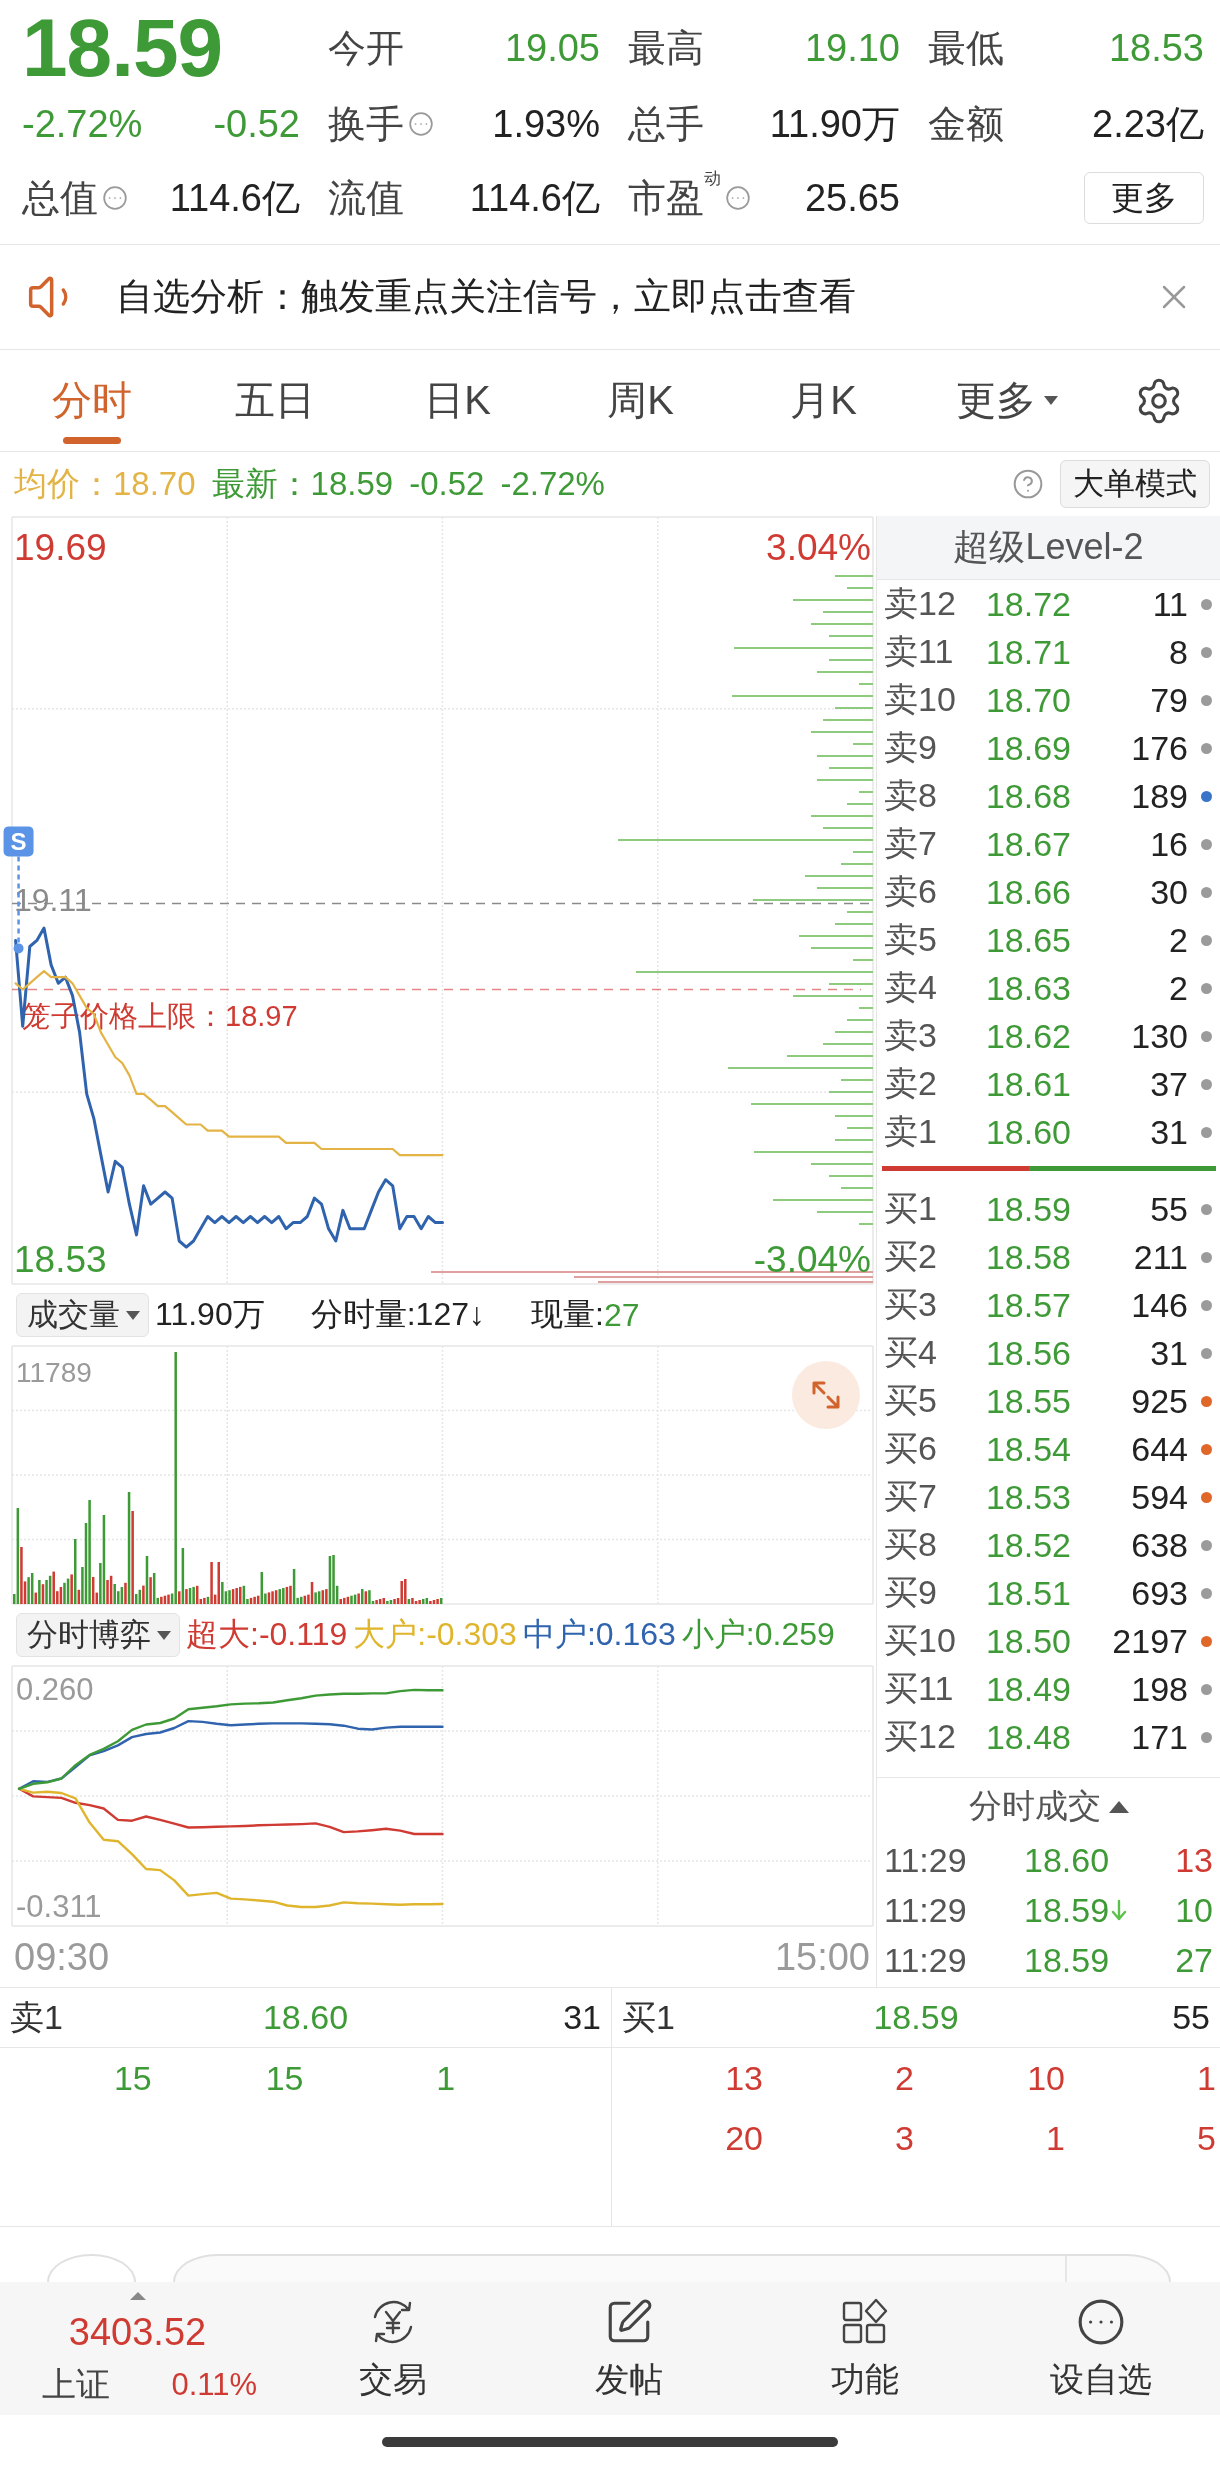 The height and width of the screenshot is (2466, 1220). I want to click on change-amount: -0.52, so click(447, 484).